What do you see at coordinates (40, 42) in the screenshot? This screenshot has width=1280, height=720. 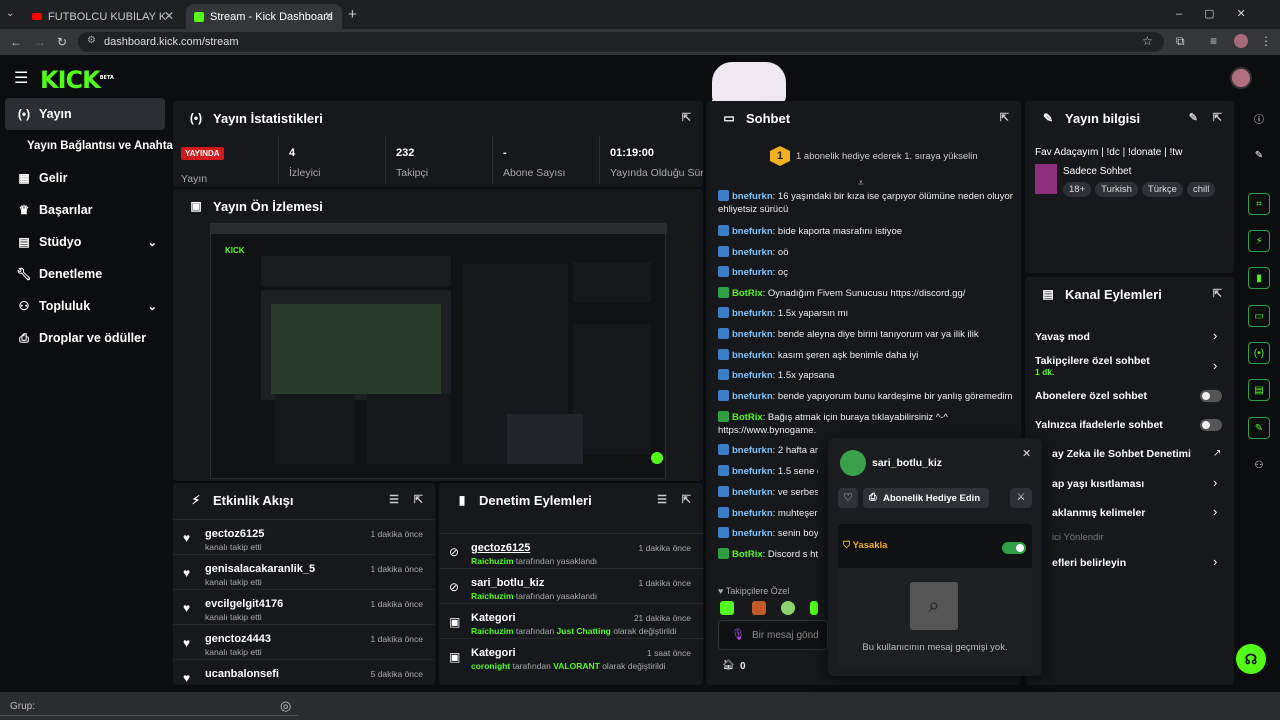 I see `forward-icon: →` at bounding box center [40, 42].